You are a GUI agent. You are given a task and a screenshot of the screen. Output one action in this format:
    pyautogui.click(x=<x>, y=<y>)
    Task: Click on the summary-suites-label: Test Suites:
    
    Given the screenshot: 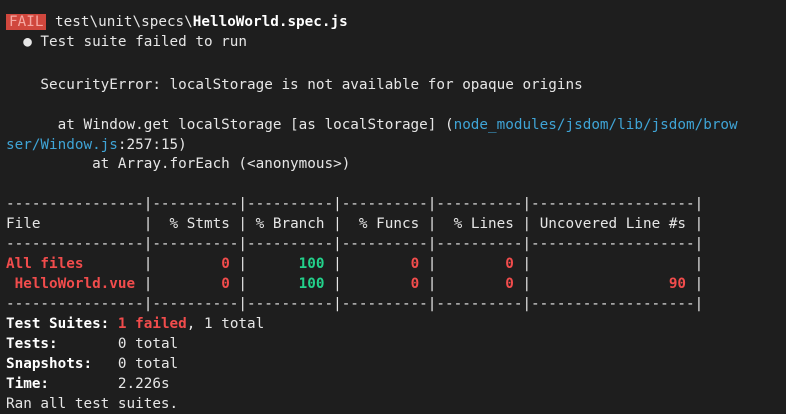 What is the action you would take?
    pyautogui.click(x=62, y=324)
    